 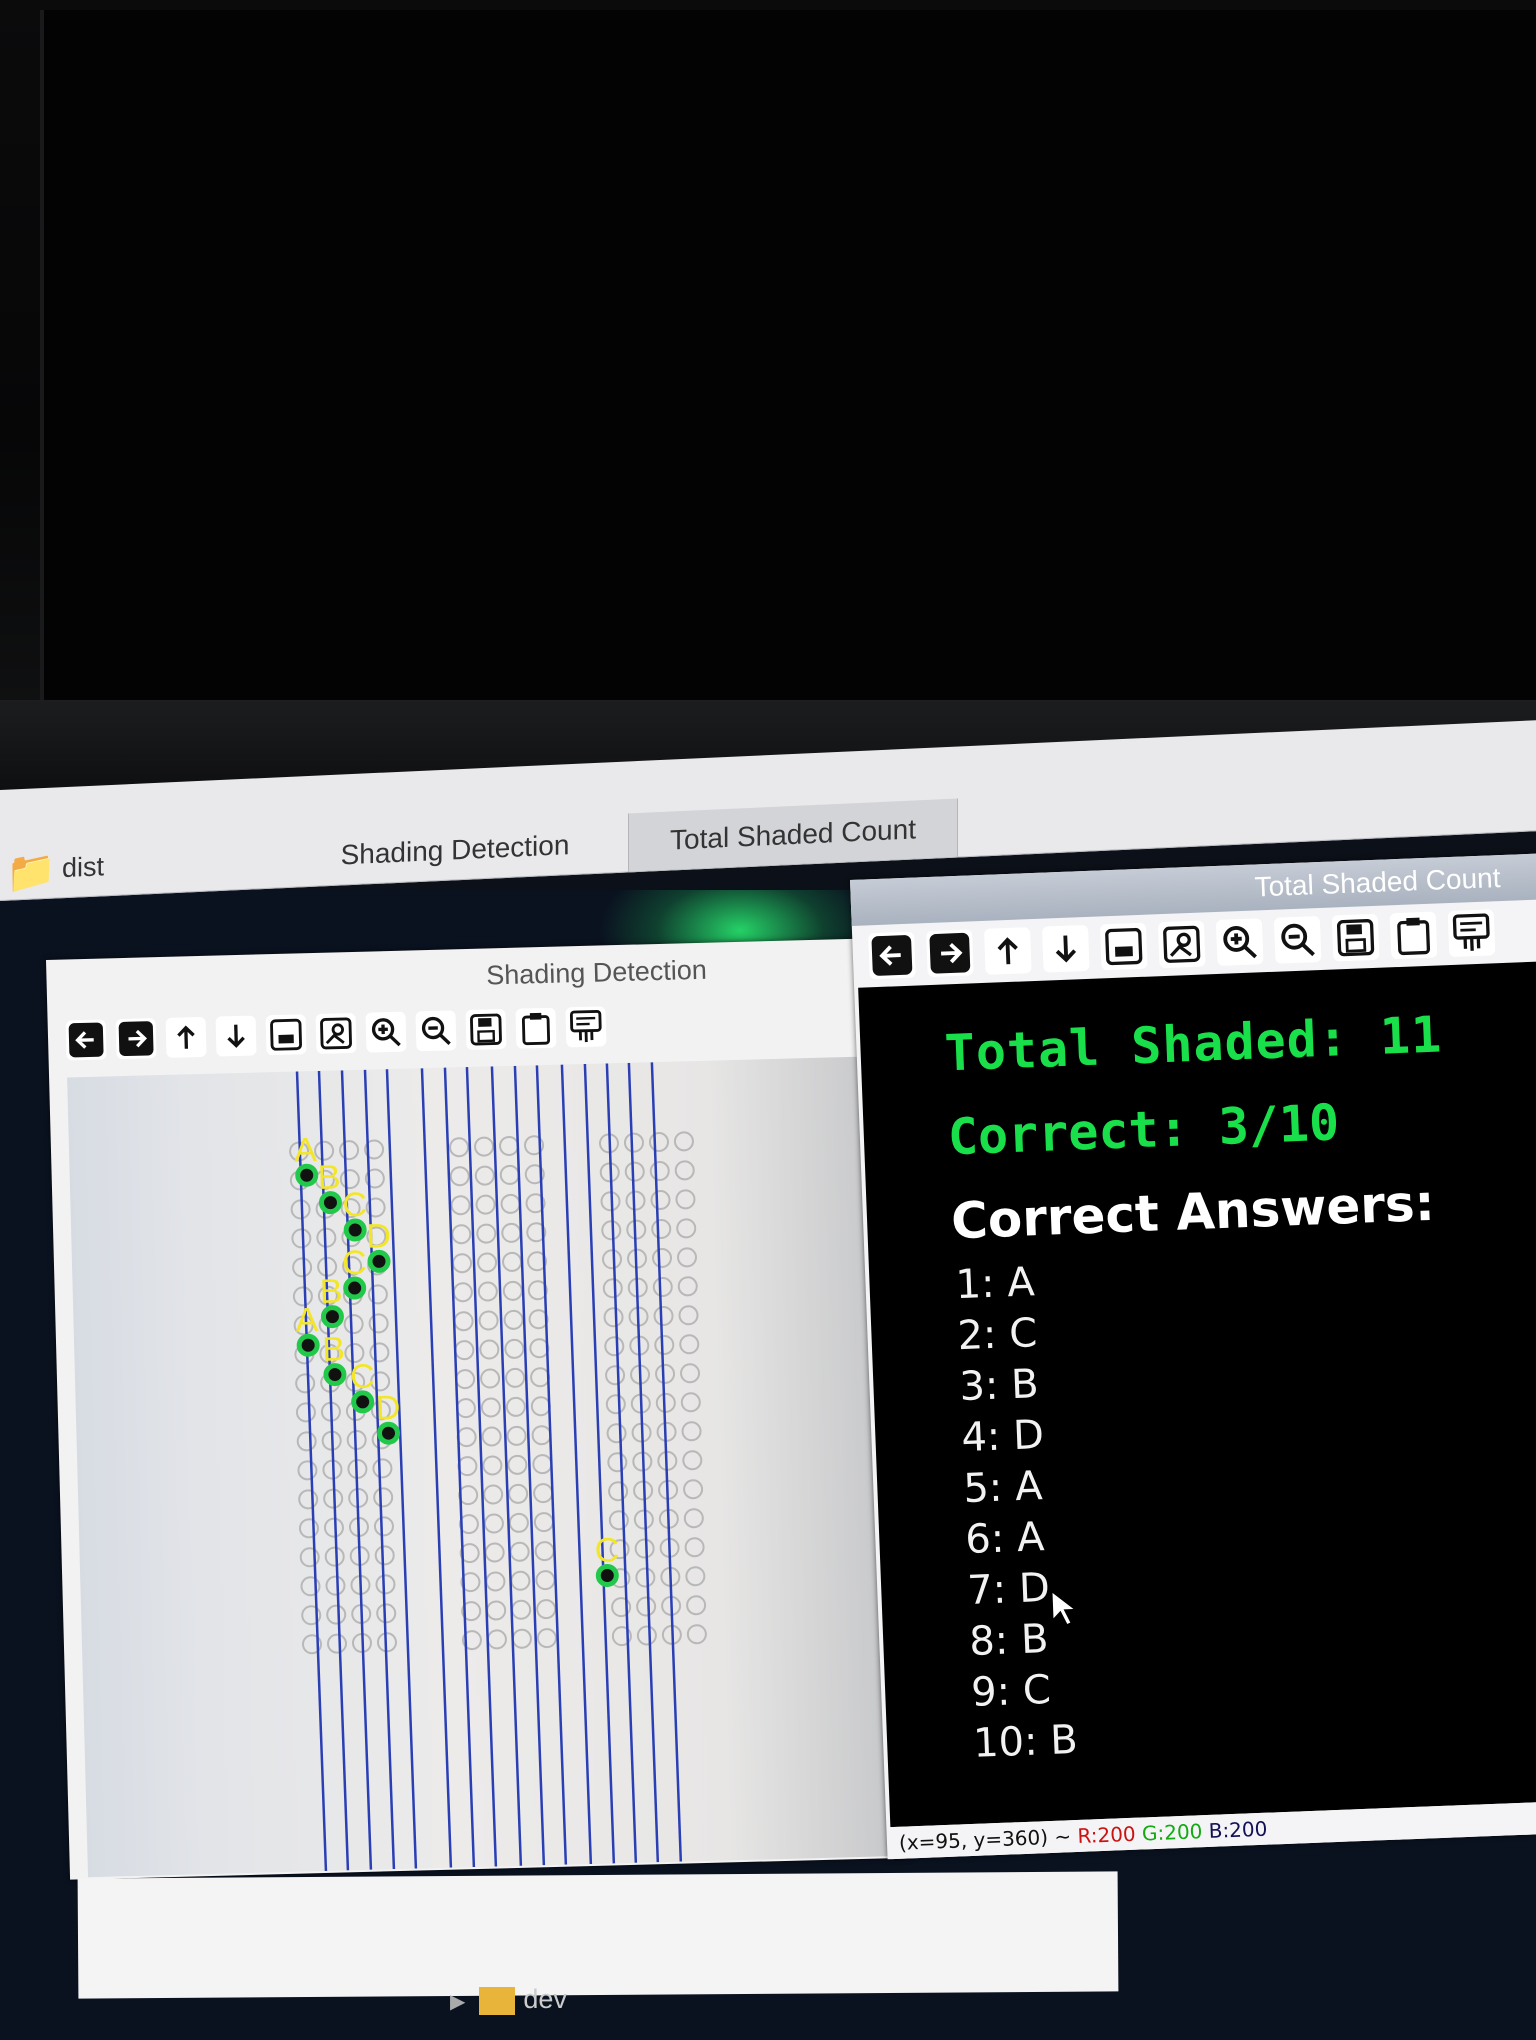 What do you see at coordinates (331, 1291) in the screenshot?
I see `option-label: B` at bounding box center [331, 1291].